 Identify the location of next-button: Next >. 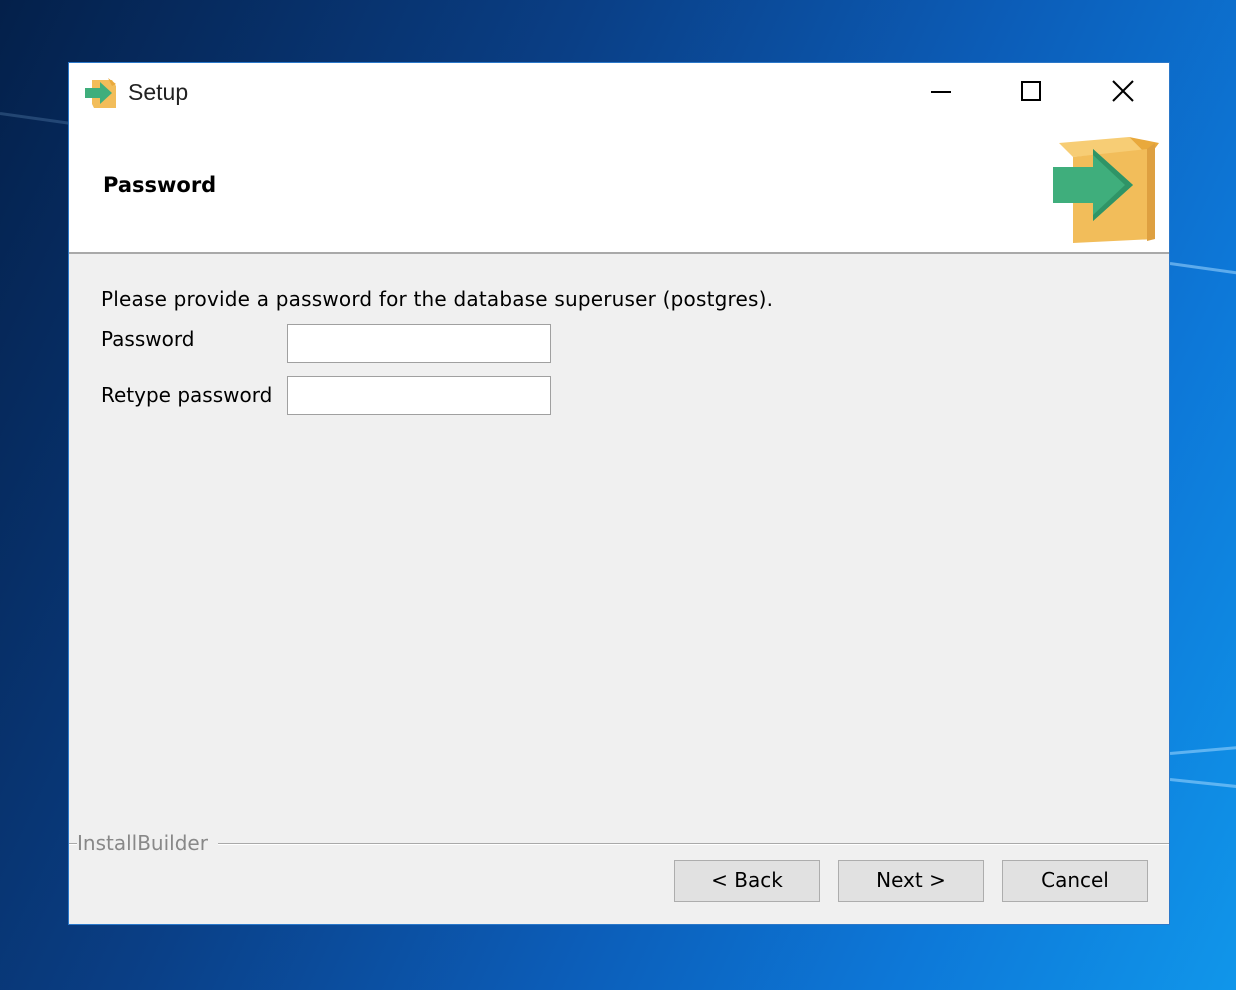
(911, 881).